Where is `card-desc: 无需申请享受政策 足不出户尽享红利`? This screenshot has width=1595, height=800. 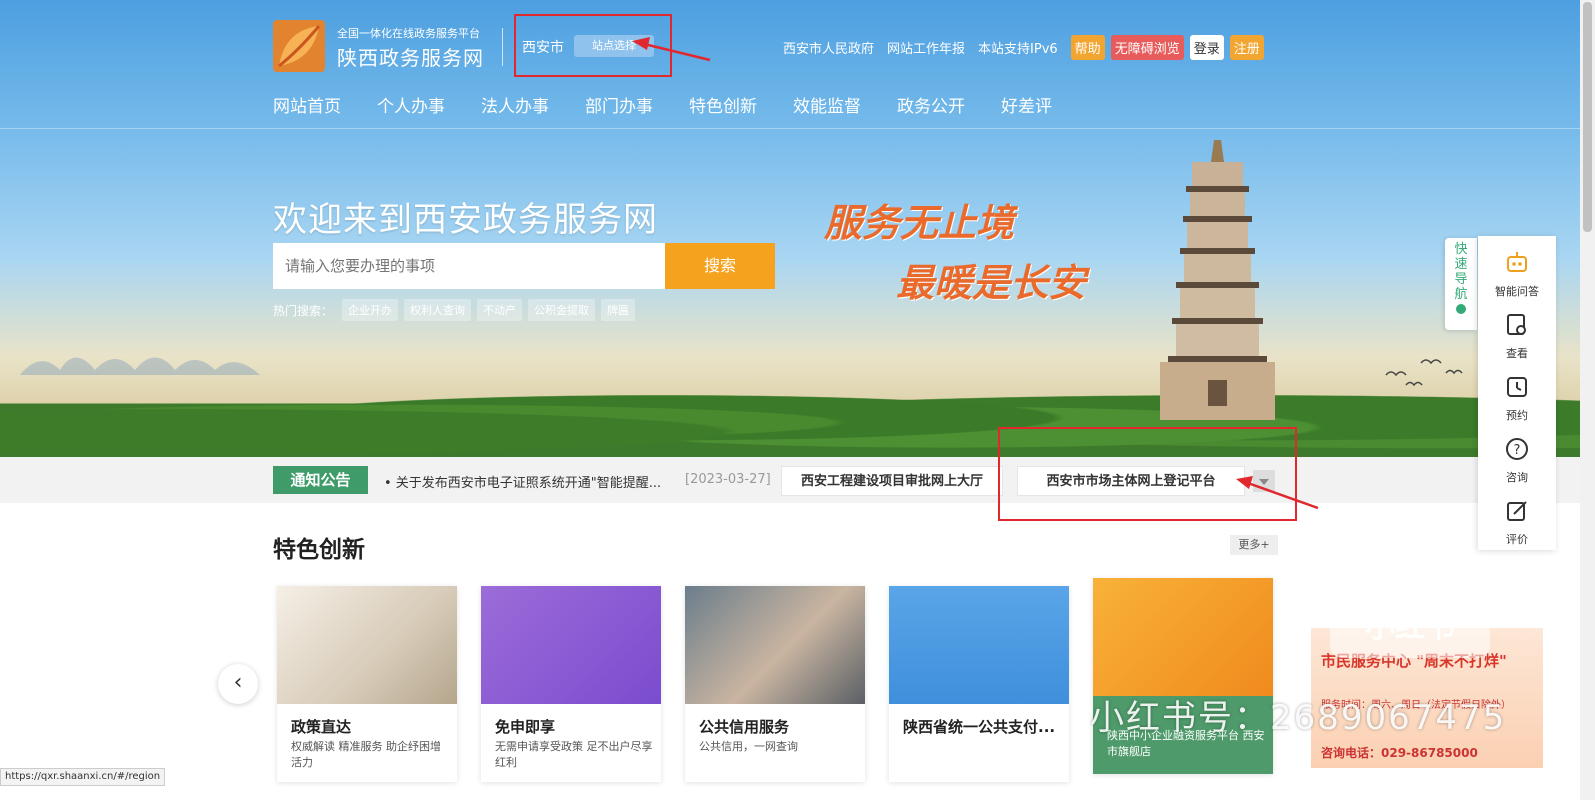
card-desc: 无需申请享受政策 足不出户尽享红利 is located at coordinates (574, 754).